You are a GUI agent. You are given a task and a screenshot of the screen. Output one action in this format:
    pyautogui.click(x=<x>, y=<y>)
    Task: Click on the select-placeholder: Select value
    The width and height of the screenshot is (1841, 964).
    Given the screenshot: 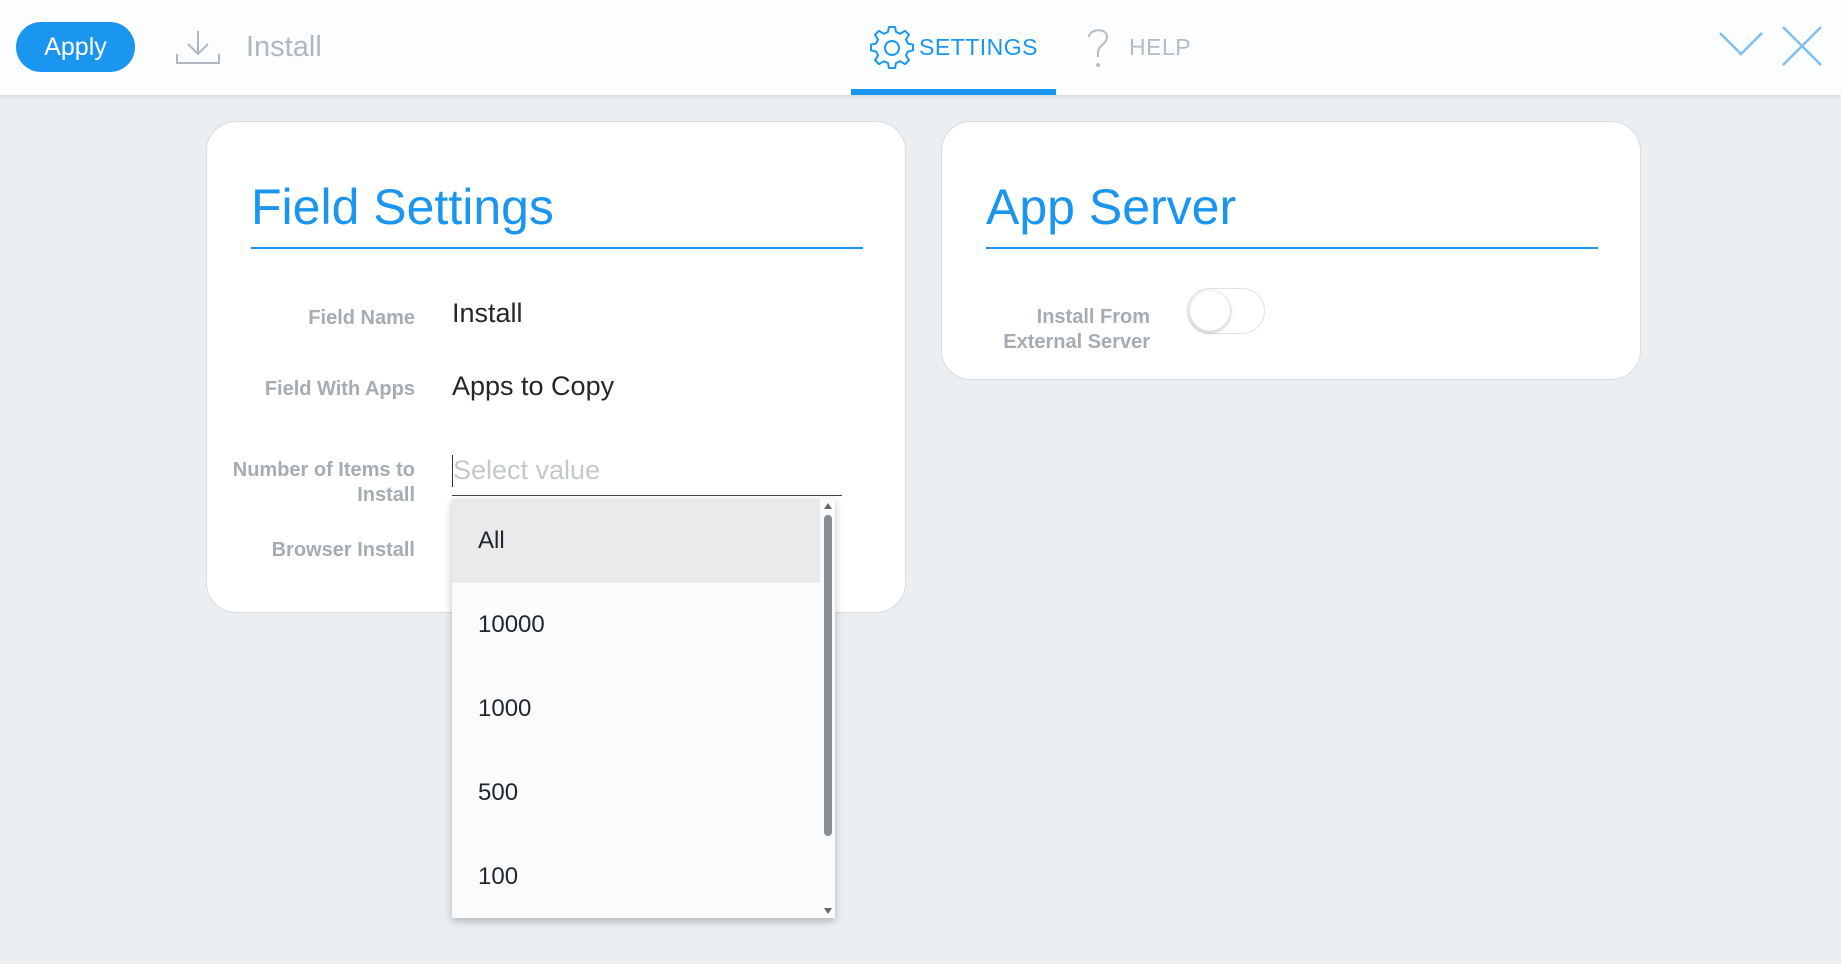 What is the action you would take?
    pyautogui.click(x=527, y=470)
    